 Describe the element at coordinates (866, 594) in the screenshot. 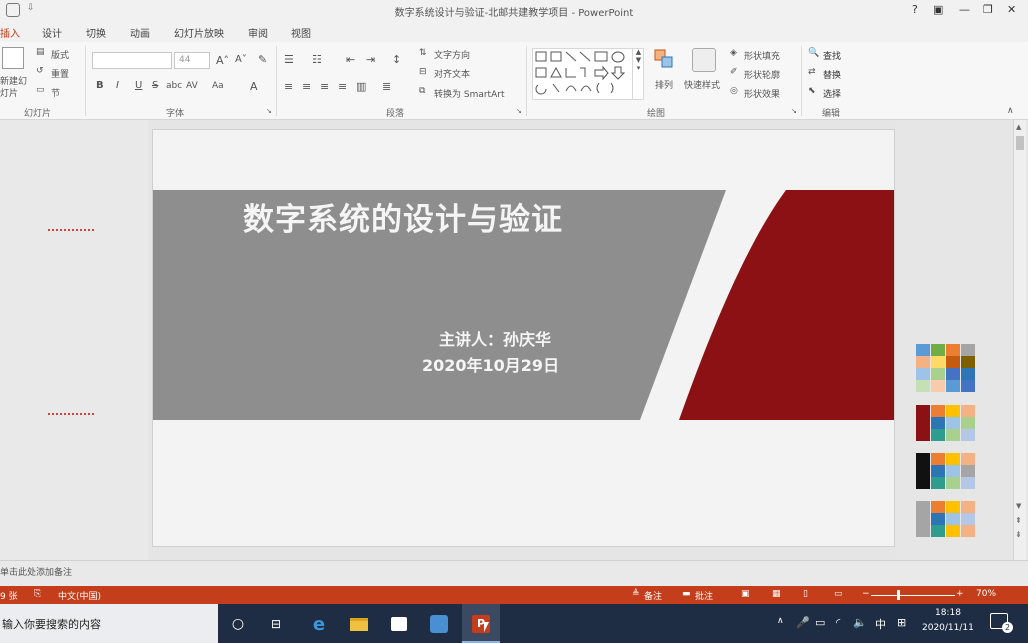

I see `zoom-out-button: −` at that location.